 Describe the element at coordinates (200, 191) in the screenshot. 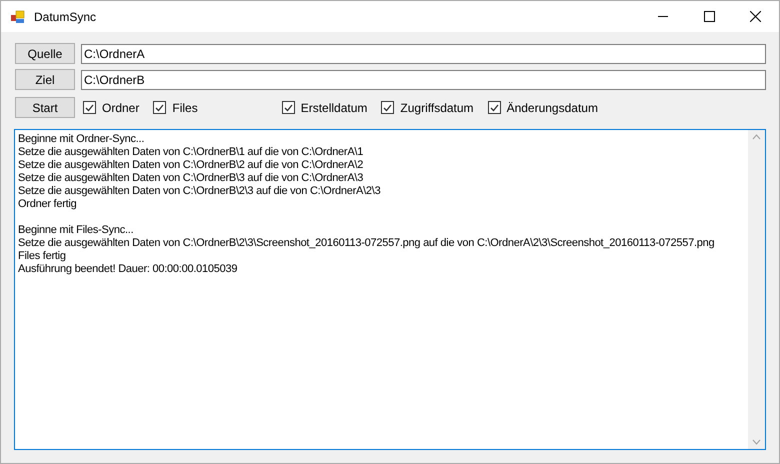

I see `log-line: Setze die ausgewählten Daten von C:\OrdnerB\2\3 auf die von C:\OrdnerA\2\3` at that location.